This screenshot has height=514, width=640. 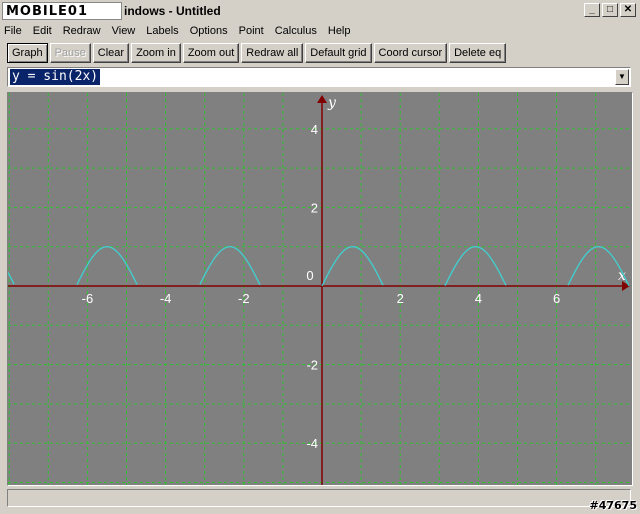 What do you see at coordinates (478, 53) in the screenshot?
I see `delete-eq-button: Delete eq` at bounding box center [478, 53].